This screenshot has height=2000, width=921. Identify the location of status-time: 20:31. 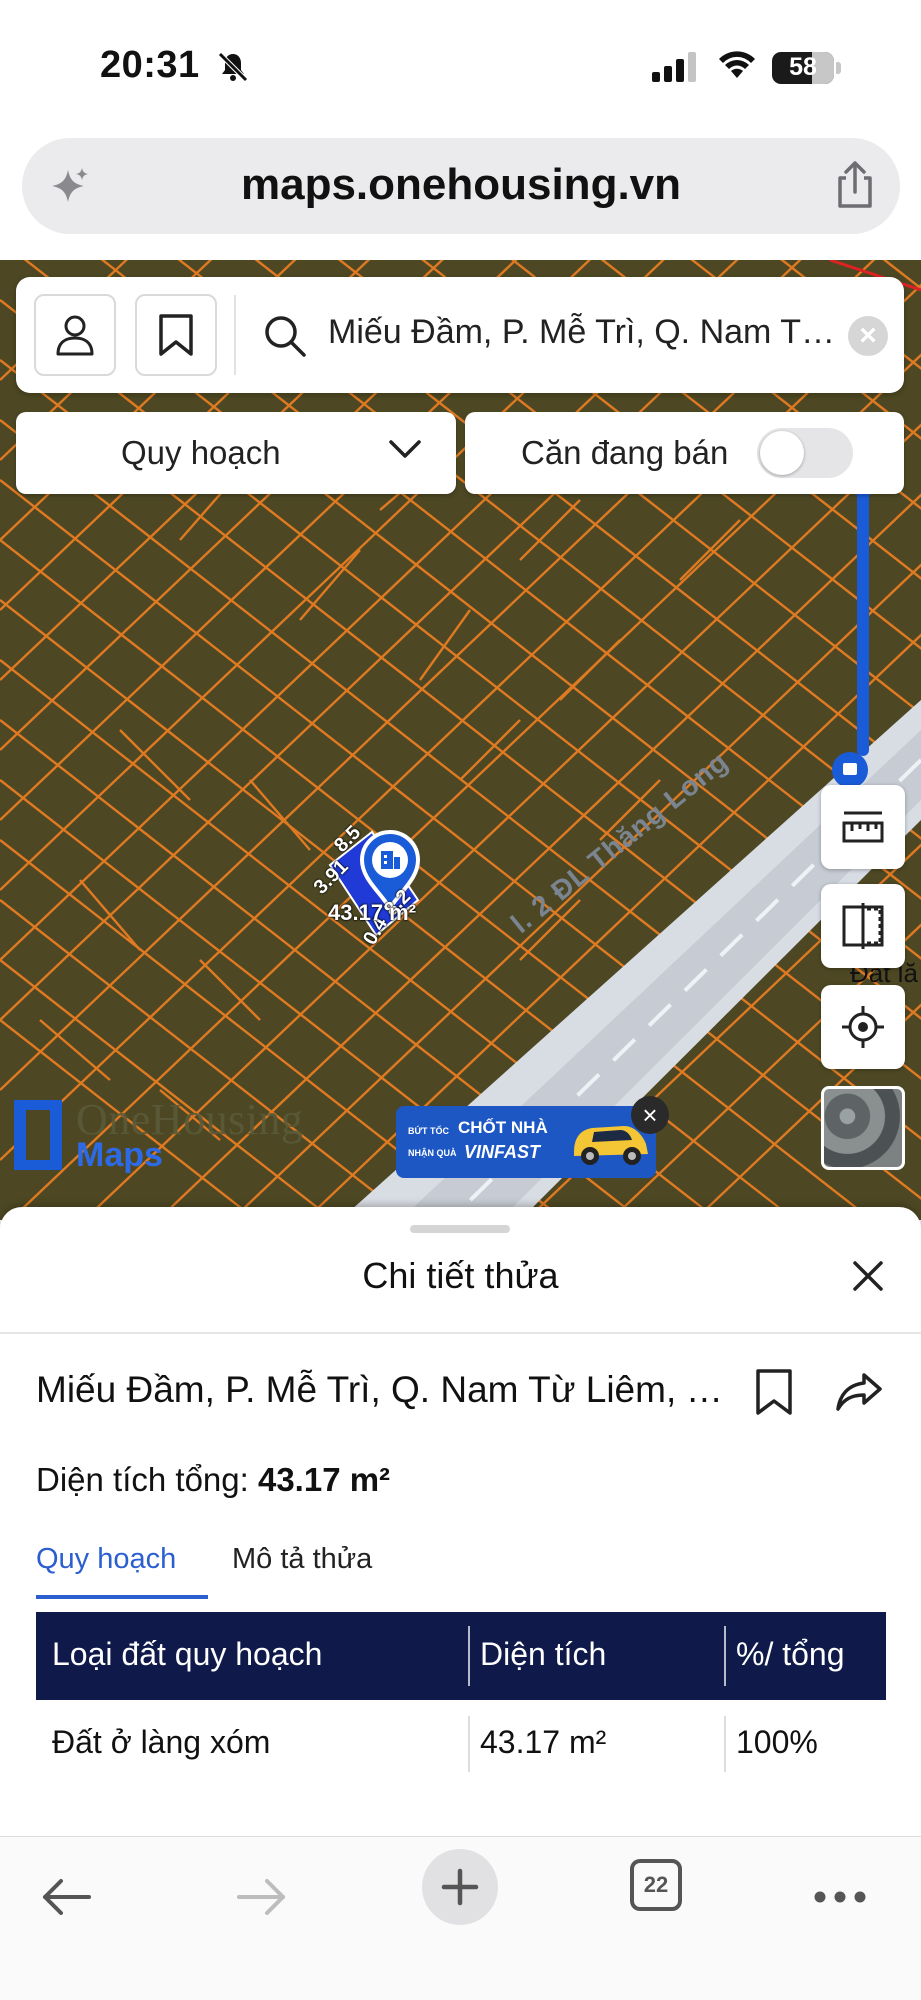
(150, 65).